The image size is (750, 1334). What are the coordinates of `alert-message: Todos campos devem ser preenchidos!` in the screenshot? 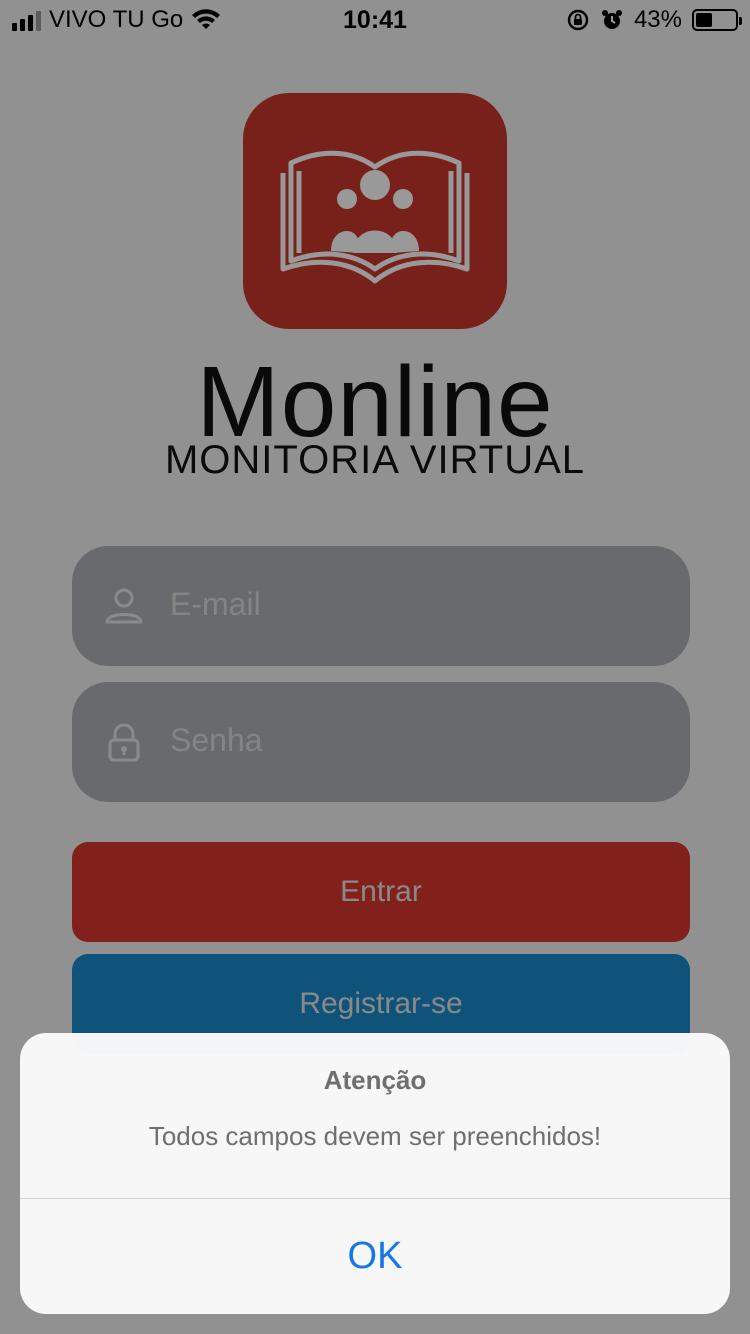 It's located at (375, 1136).